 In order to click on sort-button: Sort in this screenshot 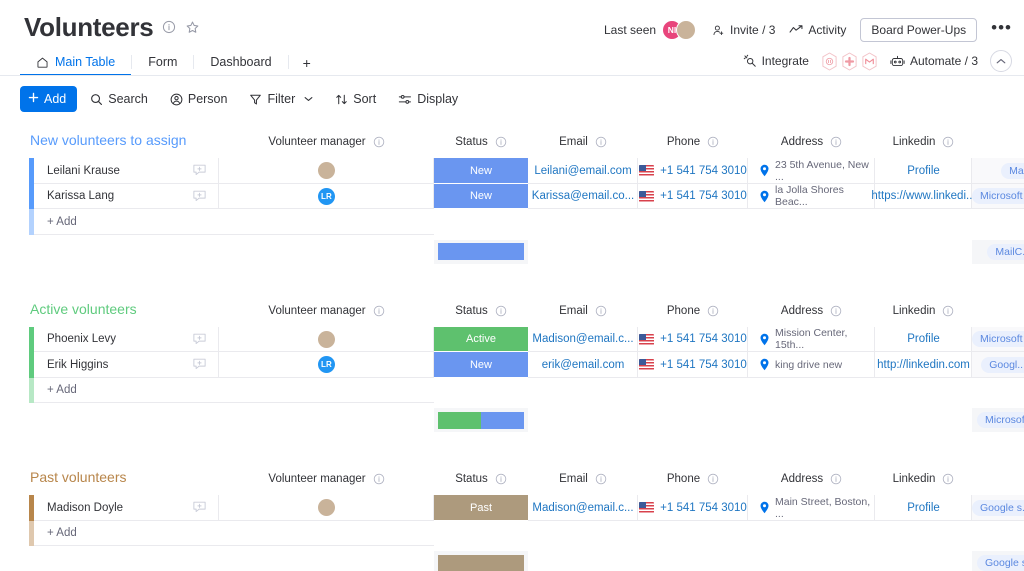, I will do `click(355, 99)`.